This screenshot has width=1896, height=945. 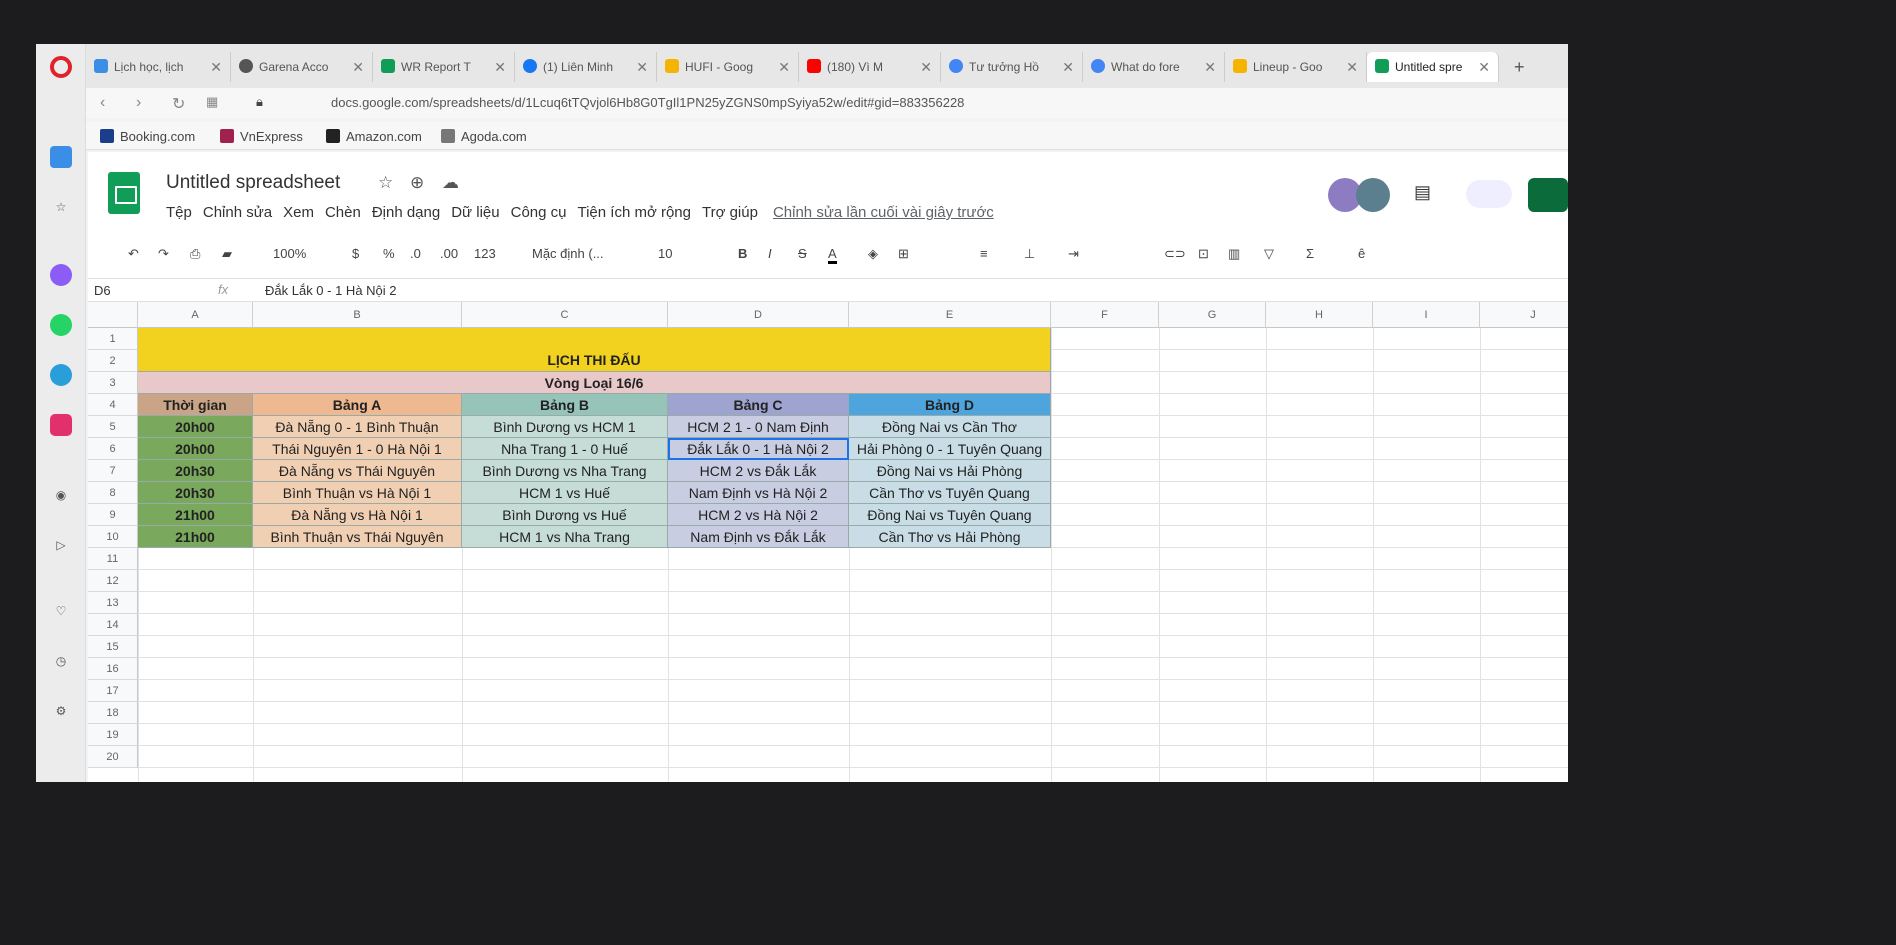 What do you see at coordinates (1433, 67) in the screenshot?
I see `tab-active: Untitled spre ✕` at bounding box center [1433, 67].